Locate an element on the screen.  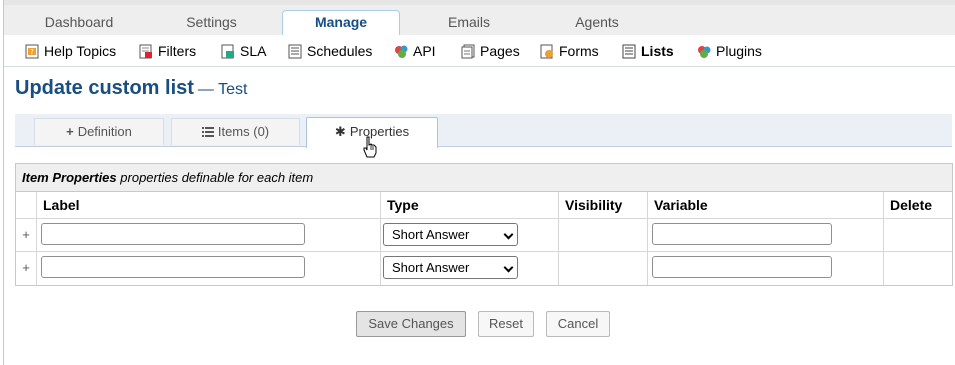
lists-icon is located at coordinates (629, 51).